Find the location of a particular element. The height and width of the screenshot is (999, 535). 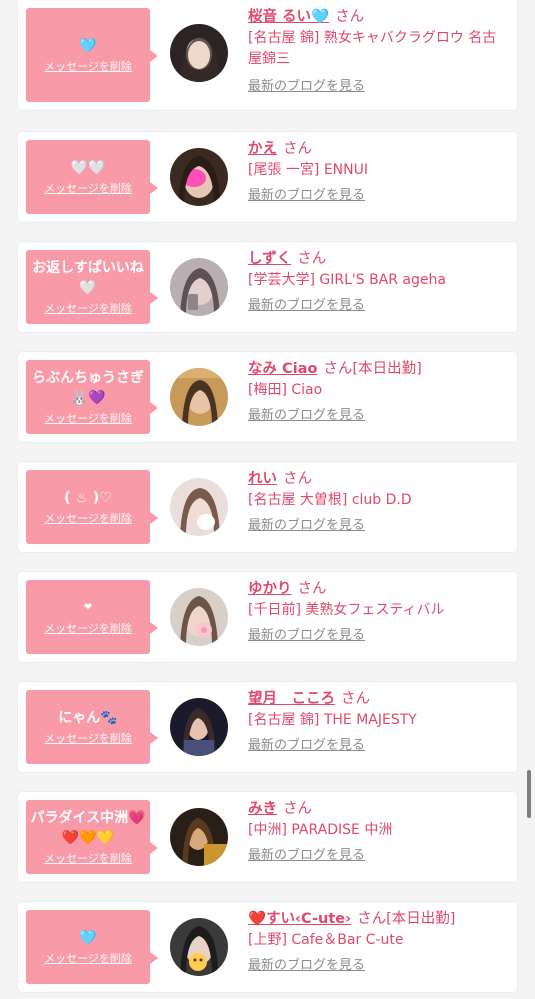

message-bubble: パラダイス中洲💗❤️🧡💛 メッセージを削除 is located at coordinates (92, 837).